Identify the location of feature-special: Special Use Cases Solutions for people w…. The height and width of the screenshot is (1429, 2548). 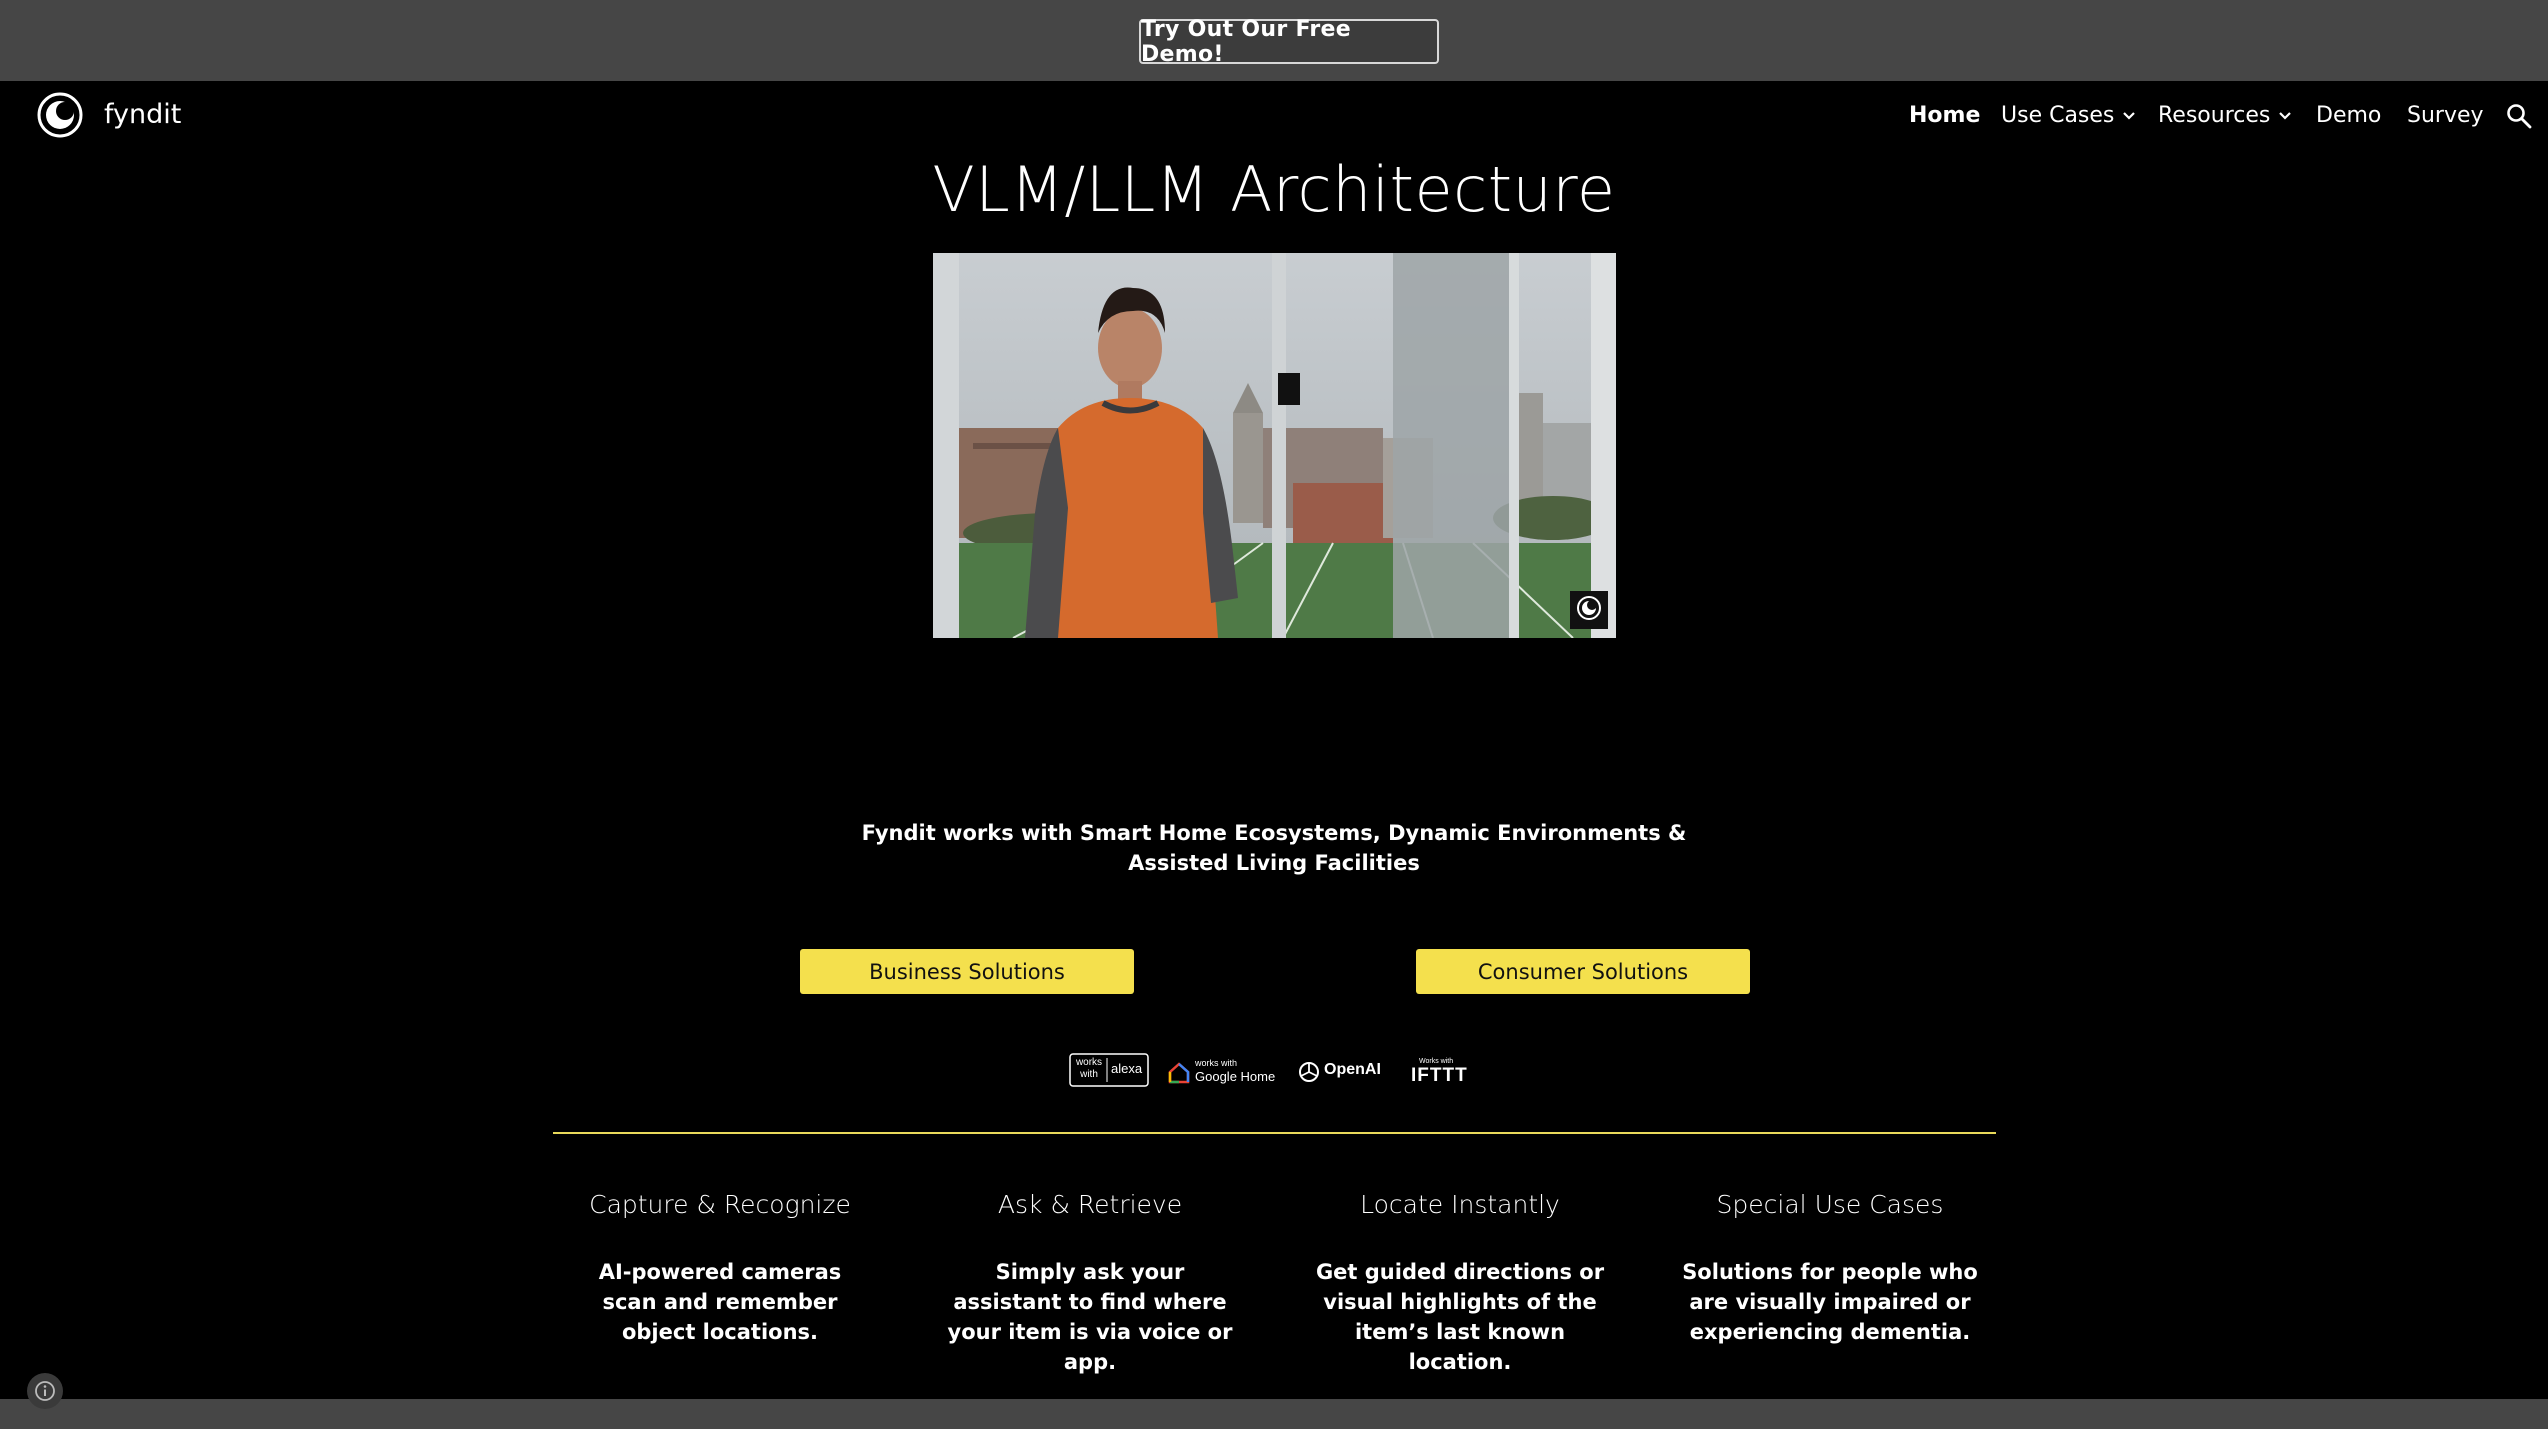
(1830, 1268).